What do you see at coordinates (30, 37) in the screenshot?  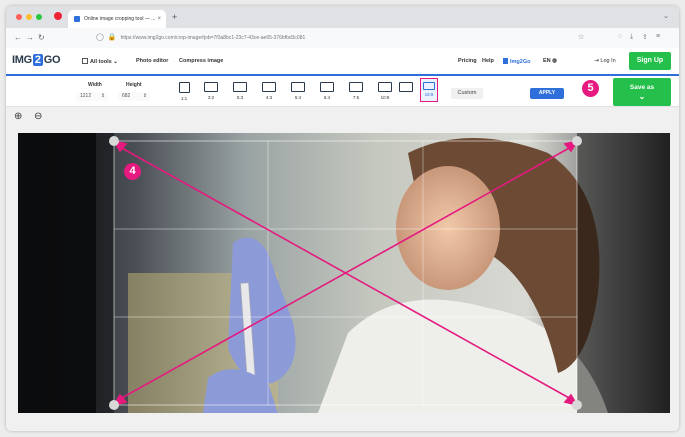 I see `forward-icon: →` at bounding box center [30, 37].